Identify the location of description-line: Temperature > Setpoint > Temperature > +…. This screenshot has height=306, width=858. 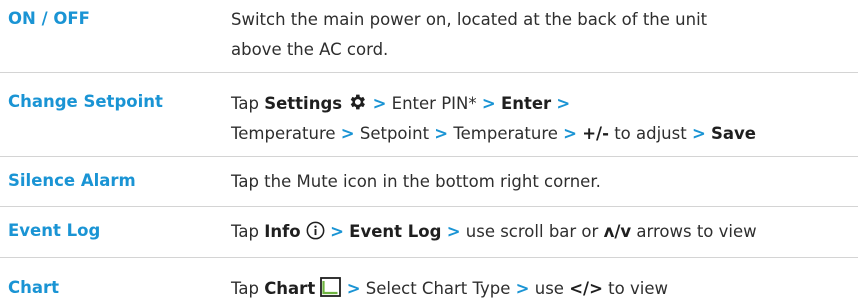
(543, 134).